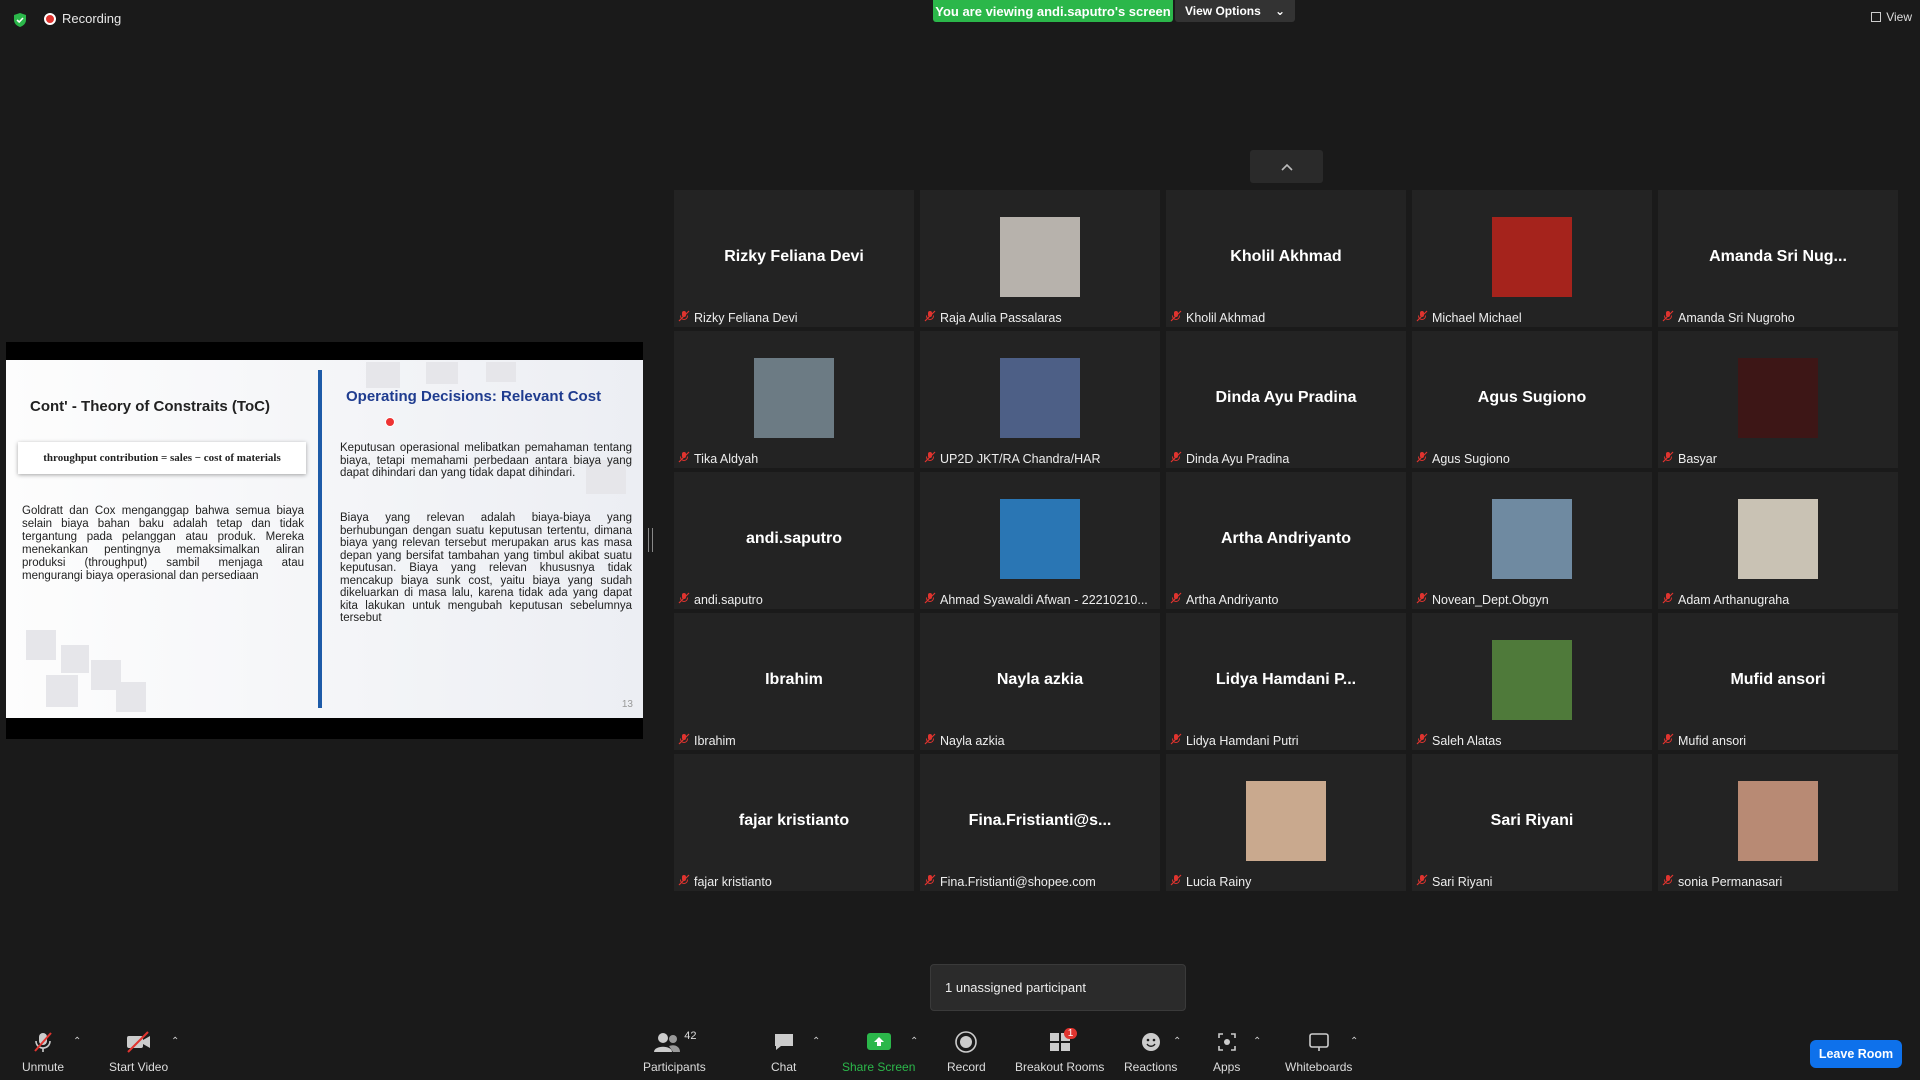 This screenshot has width=1920, height=1080. Describe the element at coordinates (1177, 1041) in the screenshot. I see `reactions-options-caret: ⌃` at that location.